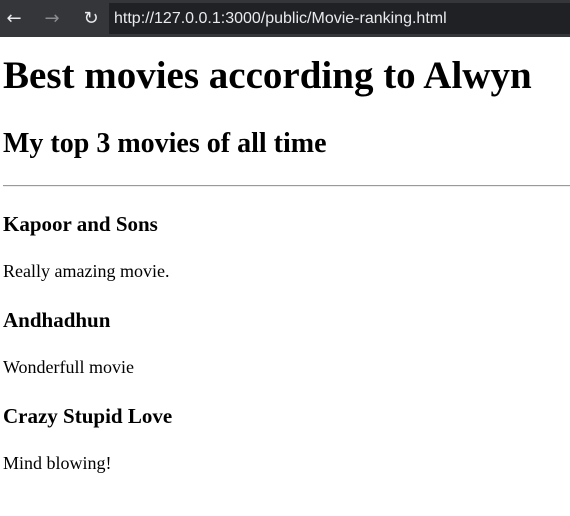 This screenshot has height=516, width=570. Describe the element at coordinates (91, 19) in the screenshot. I see `reload-icon: ↻` at that location.